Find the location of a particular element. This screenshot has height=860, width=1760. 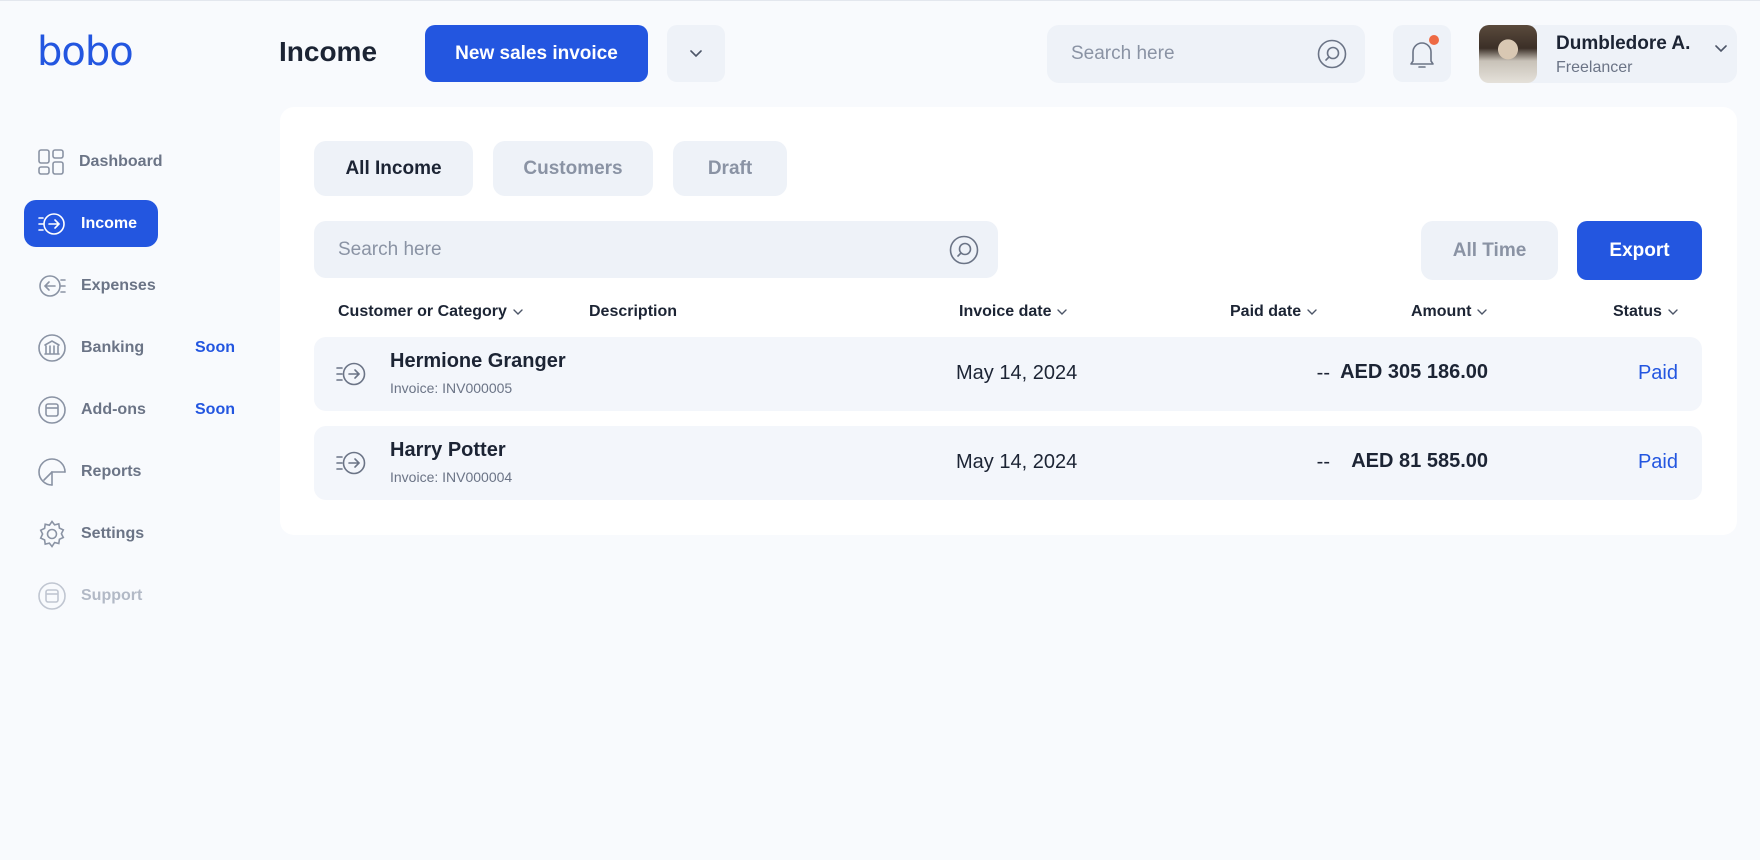

column-header-customer: Customer or Category is located at coordinates (430, 312).